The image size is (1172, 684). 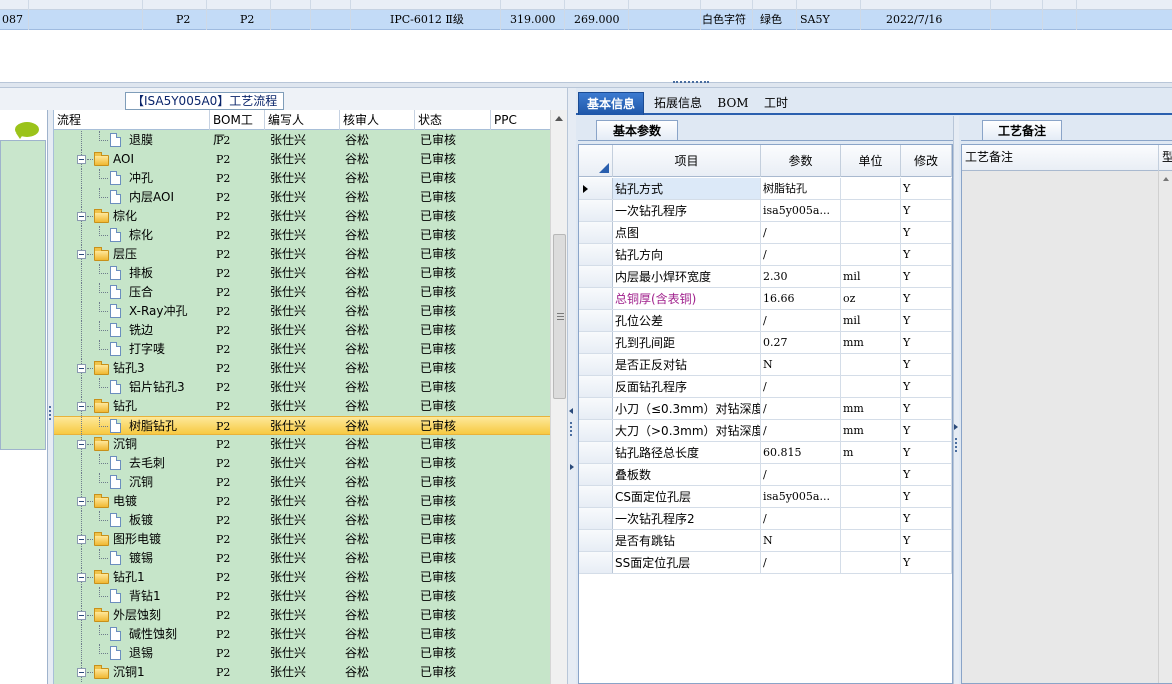 I want to click on param-row: CS面定位孔层 isa5y005a... Y, so click(x=765, y=497).